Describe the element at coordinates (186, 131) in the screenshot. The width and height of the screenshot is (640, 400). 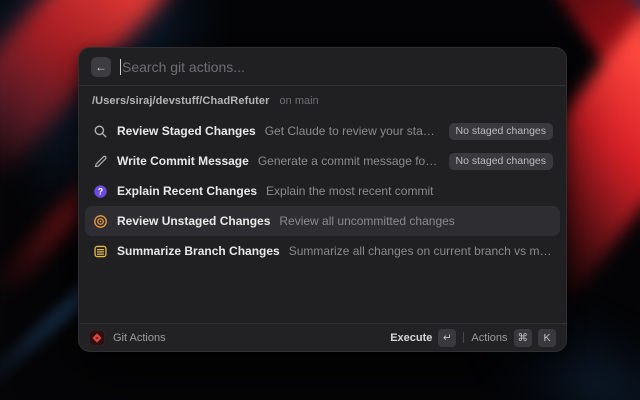
I see `action-title: Review Staged Changes` at that location.